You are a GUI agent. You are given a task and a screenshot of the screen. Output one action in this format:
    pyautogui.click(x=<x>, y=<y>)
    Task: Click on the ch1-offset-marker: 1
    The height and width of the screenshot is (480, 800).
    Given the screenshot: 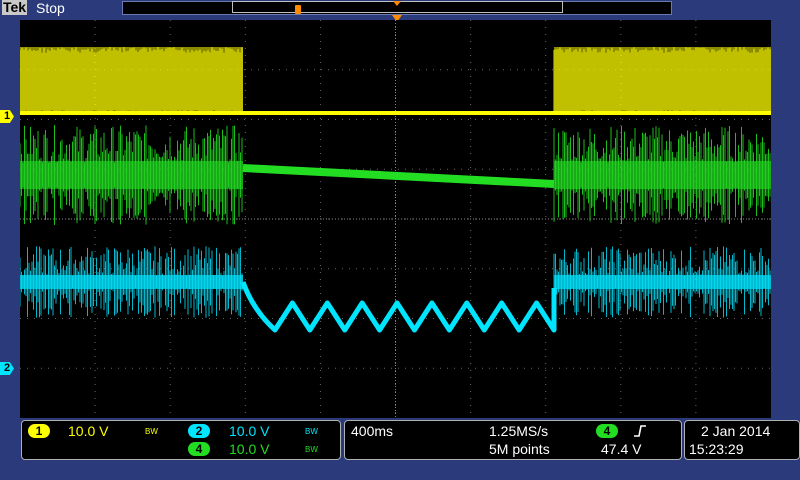 What is the action you would take?
    pyautogui.click(x=7, y=116)
    